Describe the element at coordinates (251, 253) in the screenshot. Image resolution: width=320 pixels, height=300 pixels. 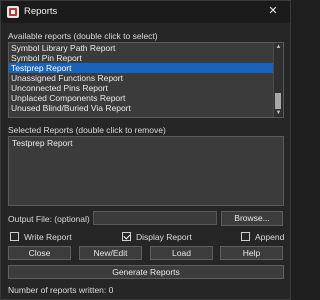
I see `help-button: Help` at that location.